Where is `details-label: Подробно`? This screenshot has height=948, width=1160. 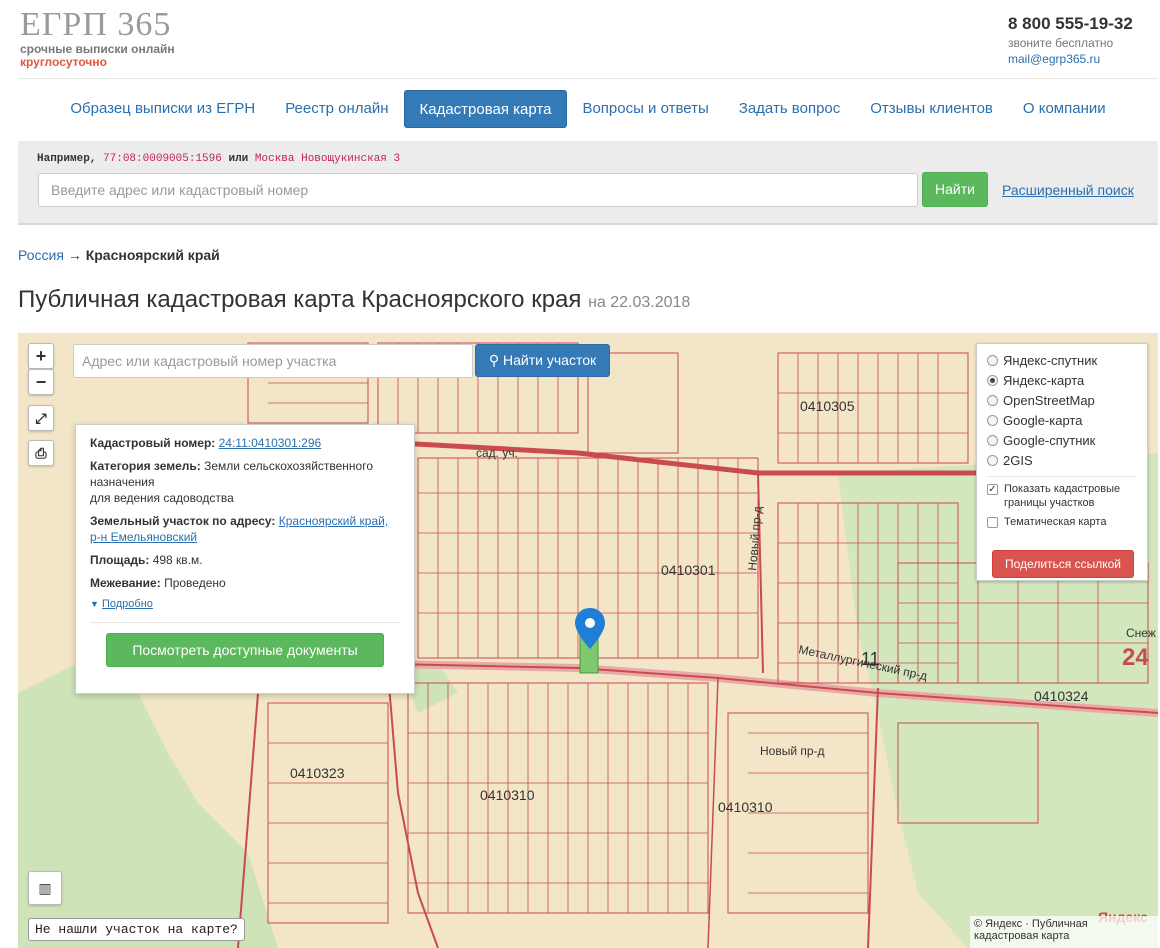 details-label: Подробно is located at coordinates (127, 604).